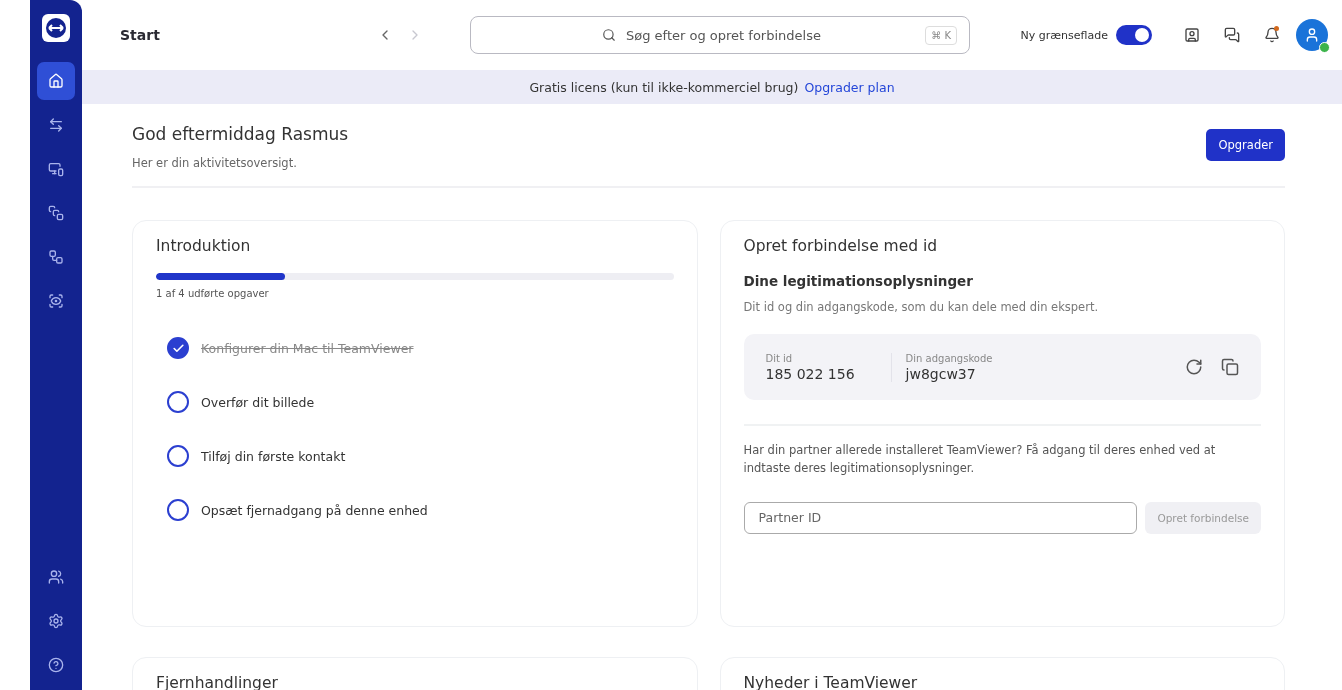  What do you see at coordinates (258, 402) in the screenshot?
I see `task-label: Overfør dit billede` at bounding box center [258, 402].